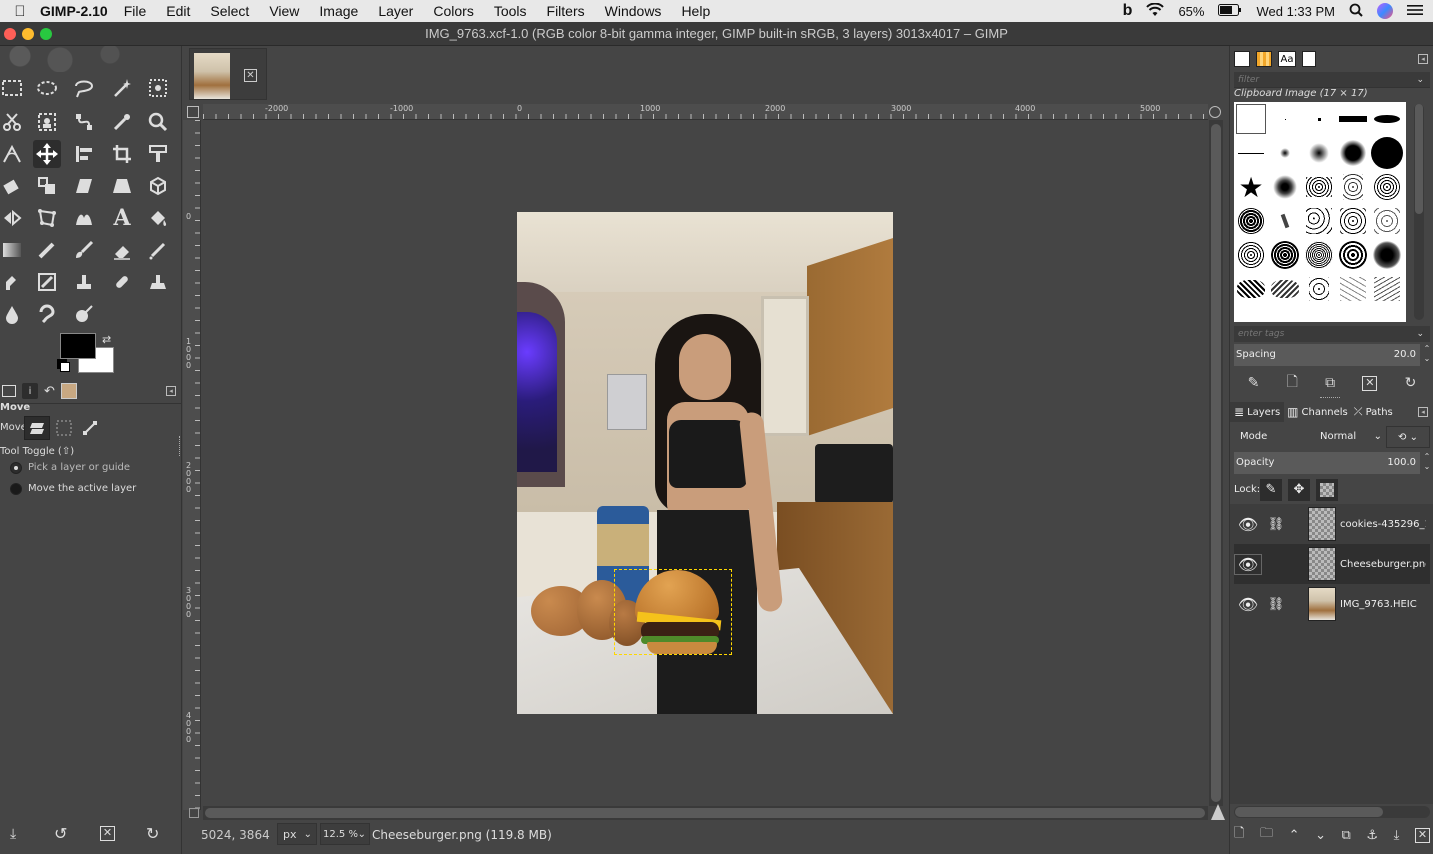 The width and height of the screenshot is (1433, 854). I want to click on opacity-stepper-icon: ⌃ ⌄, so click(1427, 463).